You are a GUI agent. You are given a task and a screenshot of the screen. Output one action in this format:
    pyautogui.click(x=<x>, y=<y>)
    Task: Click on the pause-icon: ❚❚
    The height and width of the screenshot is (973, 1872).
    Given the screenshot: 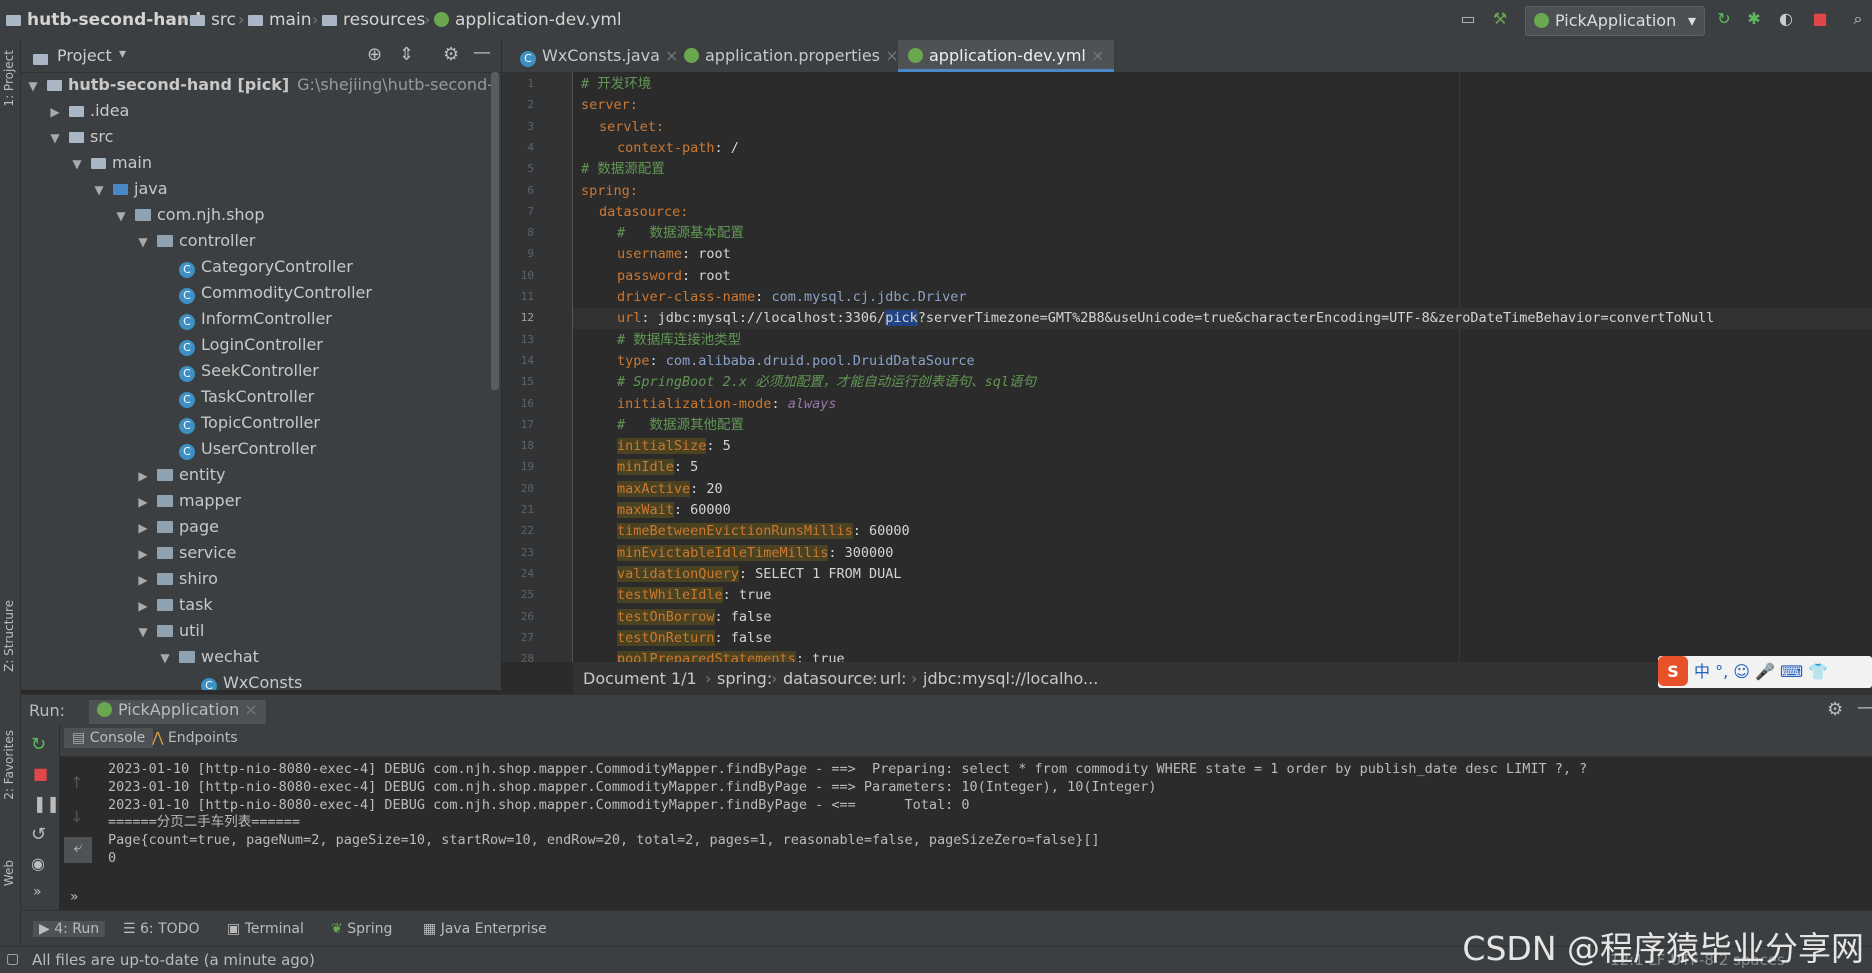 What is the action you would take?
    pyautogui.click(x=46, y=803)
    